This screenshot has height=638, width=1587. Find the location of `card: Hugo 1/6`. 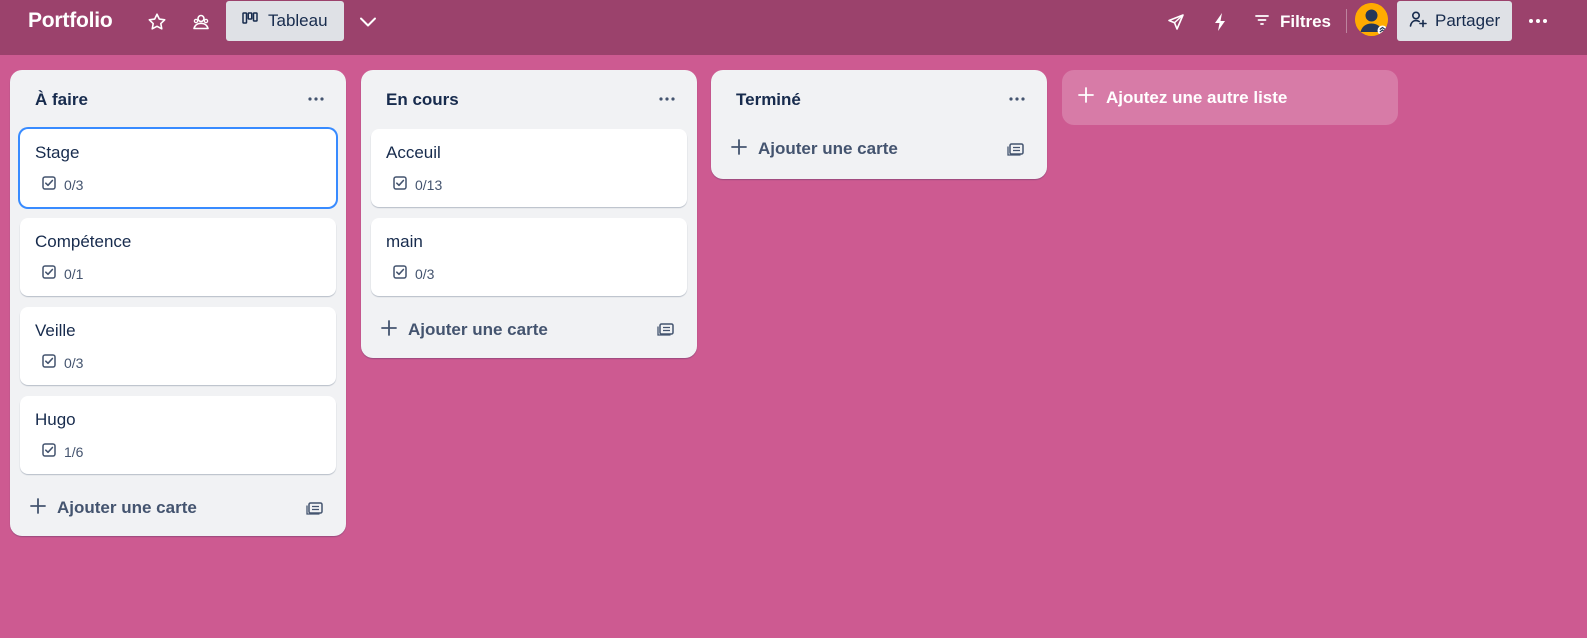

card: Hugo 1/6 is located at coordinates (178, 435).